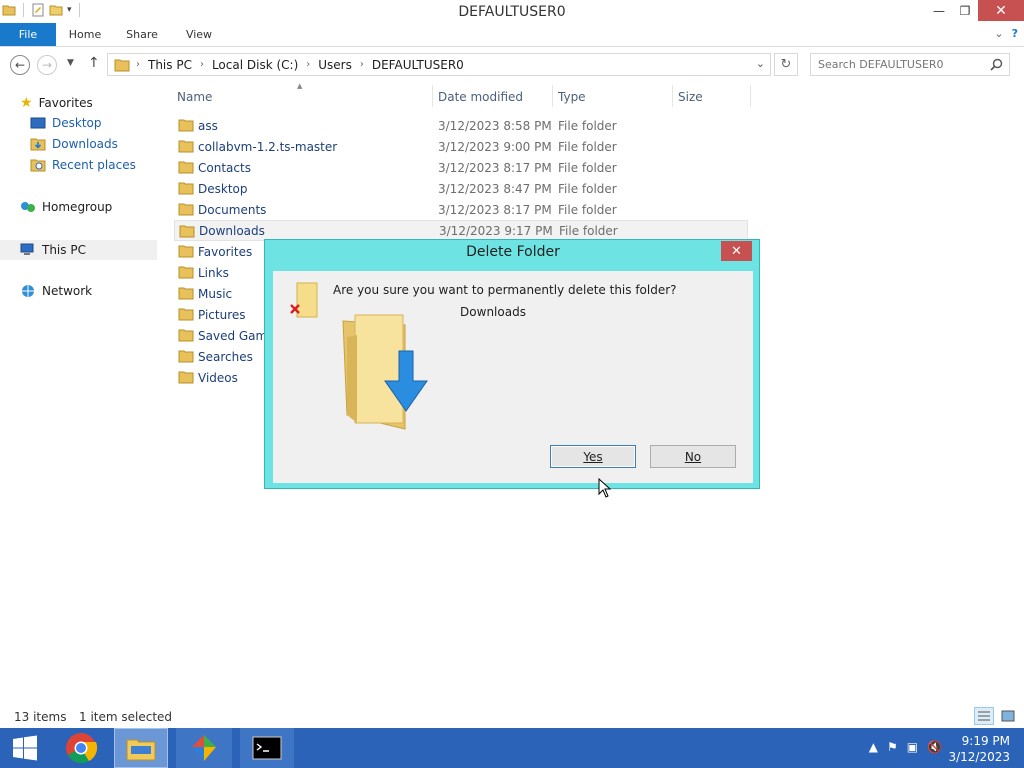 This screenshot has width=1024, height=768. I want to click on taskbar-command-prompt, so click(267, 748).